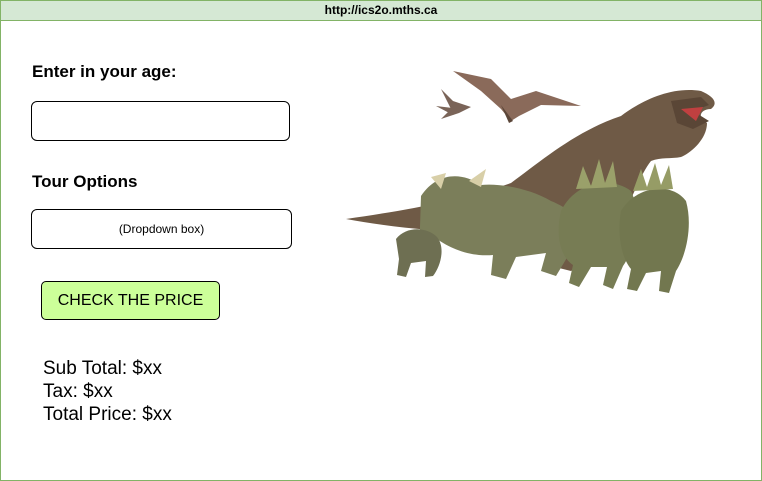  What do you see at coordinates (419, 253) in the screenshot?
I see `baby-triceratops` at bounding box center [419, 253].